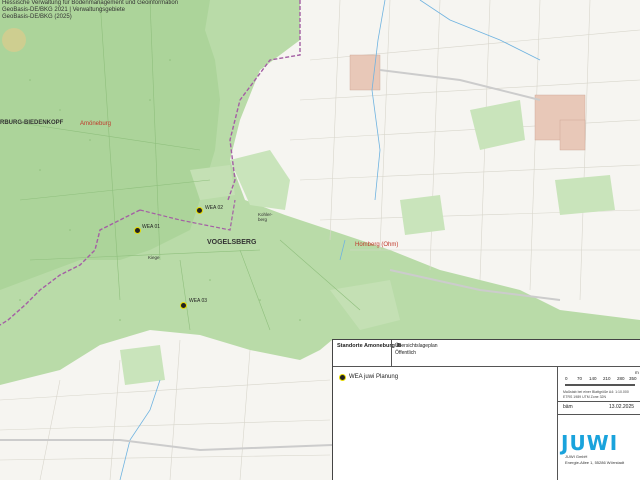  I want to click on turbine-label: WEA 01, so click(151, 227).